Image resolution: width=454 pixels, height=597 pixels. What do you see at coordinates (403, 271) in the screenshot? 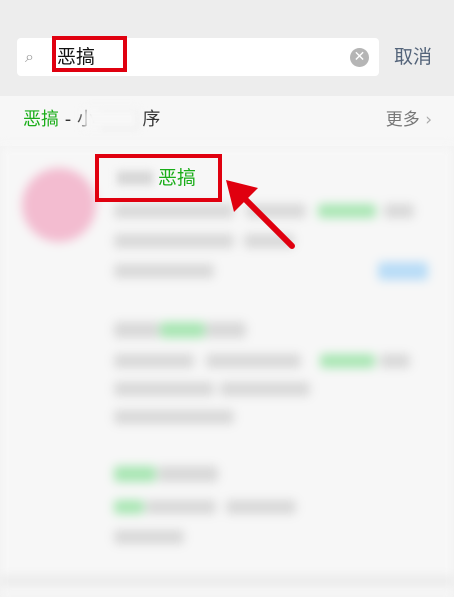
I see `blurred-badge` at bounding box center [403, 271].